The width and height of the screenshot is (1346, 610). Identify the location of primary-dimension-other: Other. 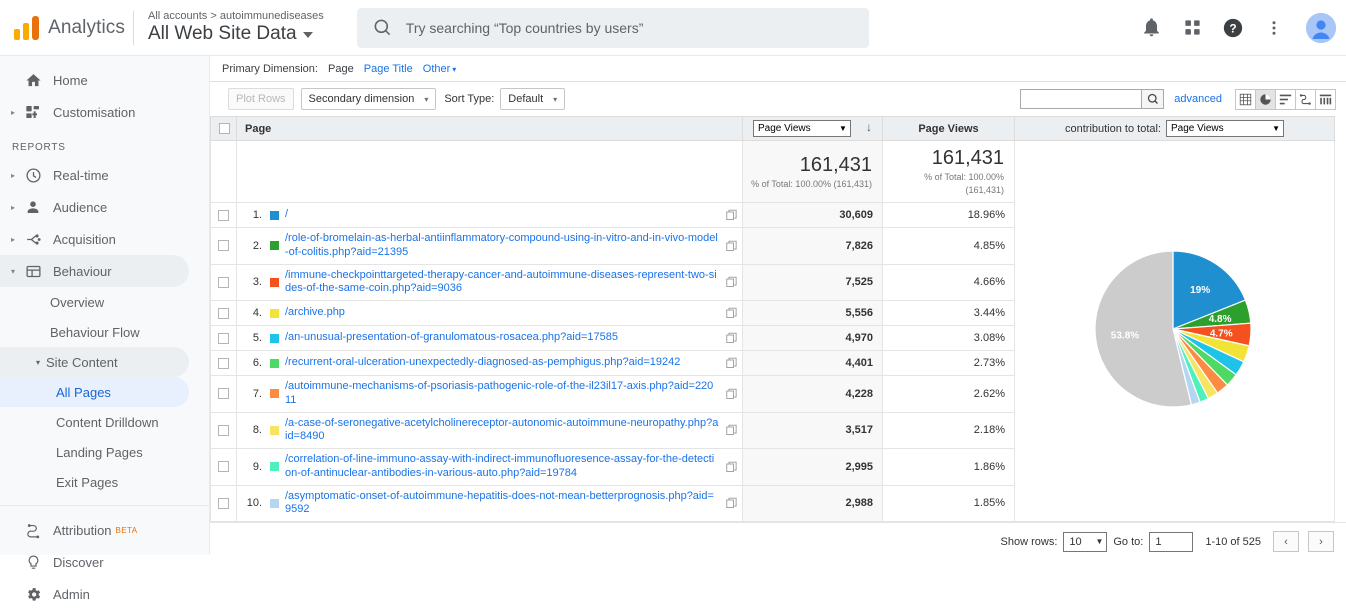
(437, 69).